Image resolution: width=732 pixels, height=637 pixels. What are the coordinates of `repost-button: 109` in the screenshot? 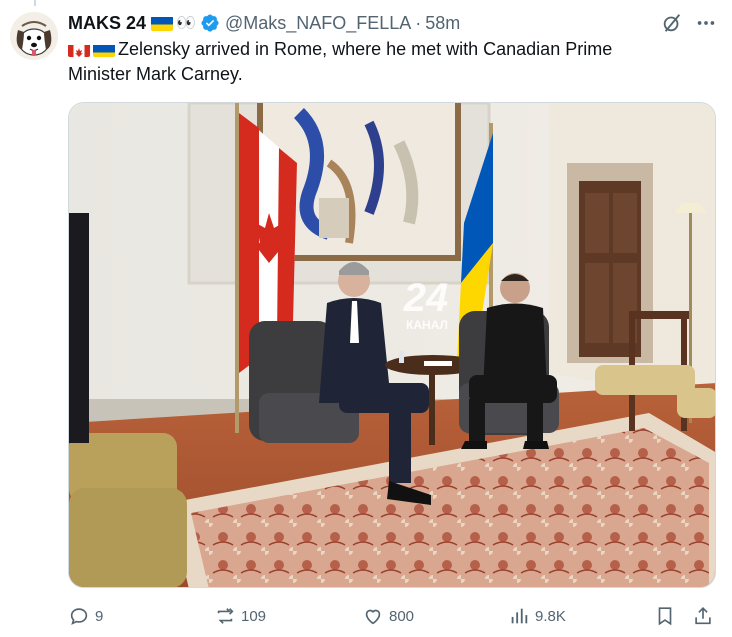 It's located at (240, 616).